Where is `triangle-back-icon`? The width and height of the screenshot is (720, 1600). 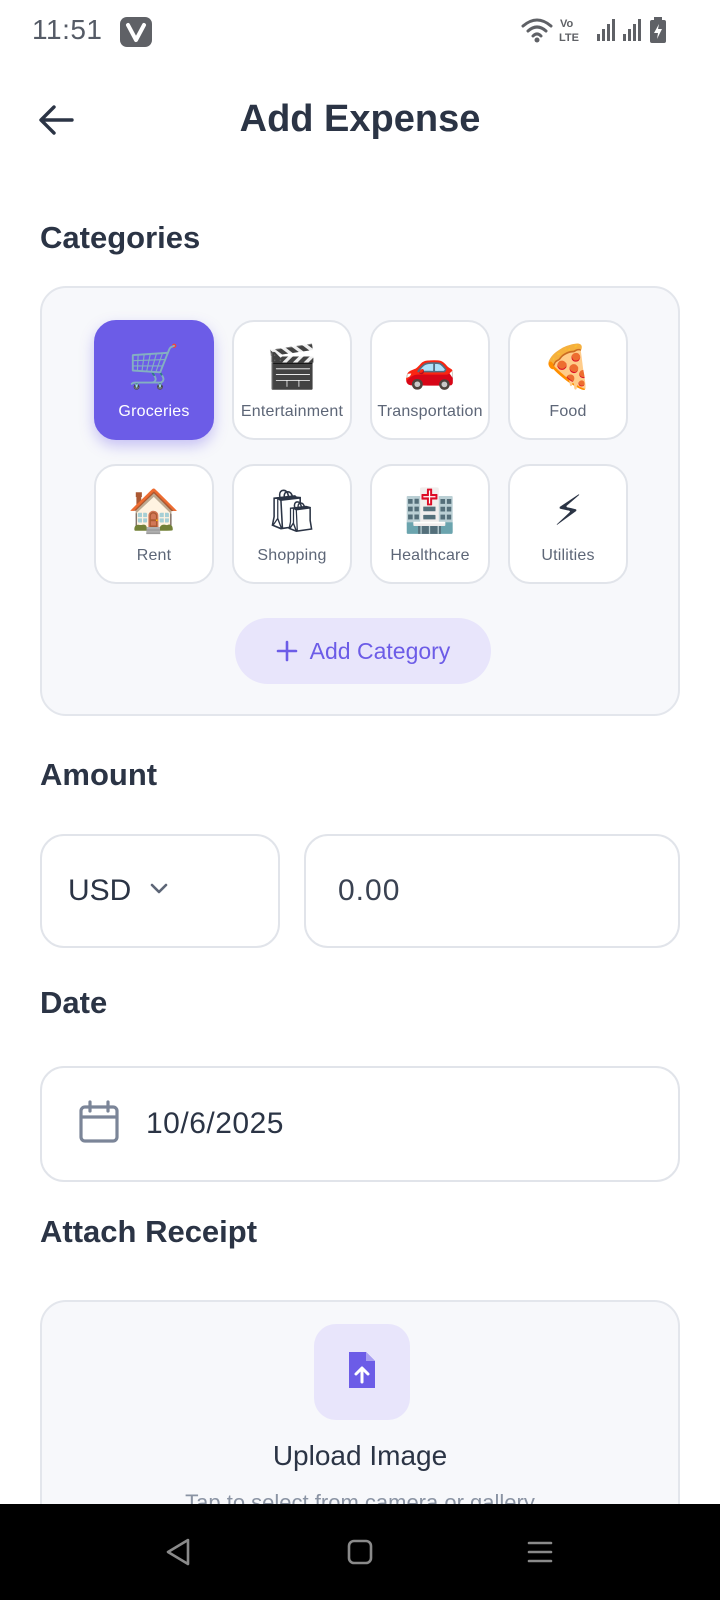
triangle-back-icon is located at coordinates (178, 1554).